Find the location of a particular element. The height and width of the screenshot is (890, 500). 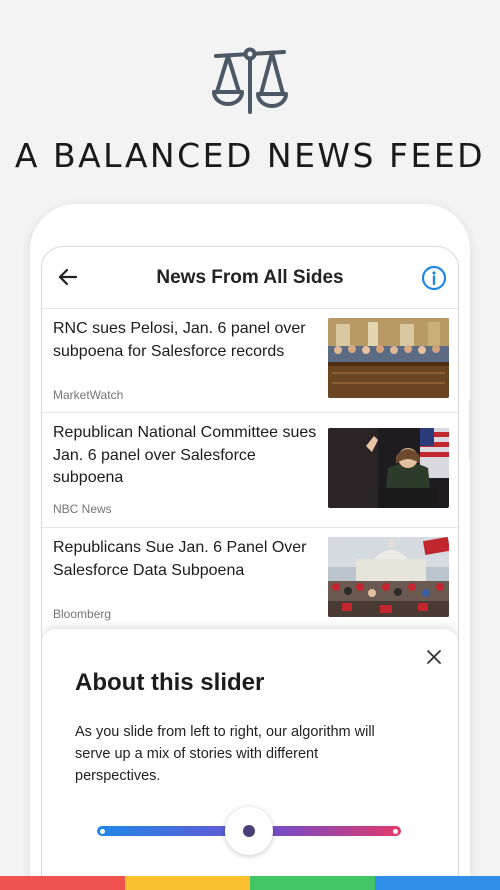

sheet-title: About this slider is located at coordinates (170, 682).